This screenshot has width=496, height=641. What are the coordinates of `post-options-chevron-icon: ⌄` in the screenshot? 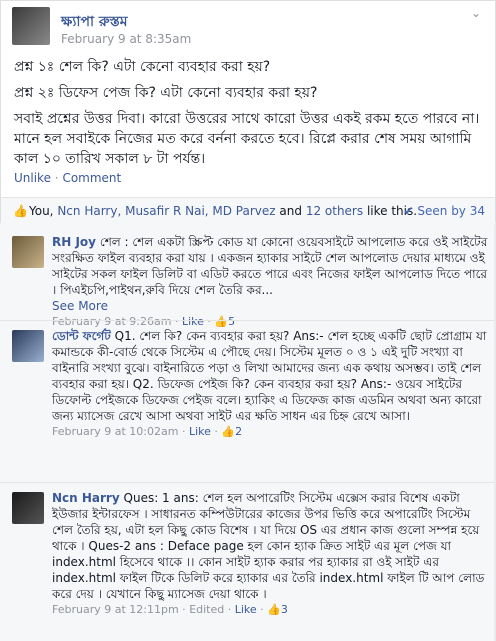 It's located at (476, 13).